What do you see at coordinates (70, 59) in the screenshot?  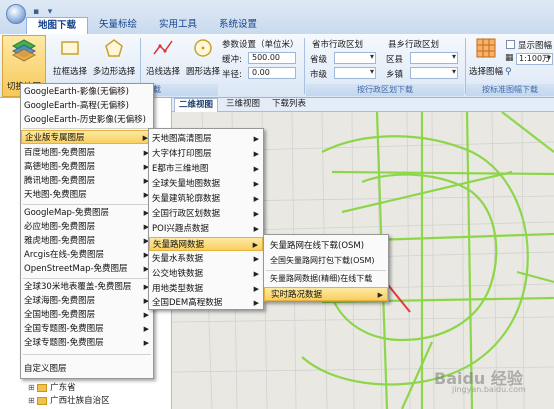 I see `box-select-button: 拉框选择` at bounding box center [70, 59].